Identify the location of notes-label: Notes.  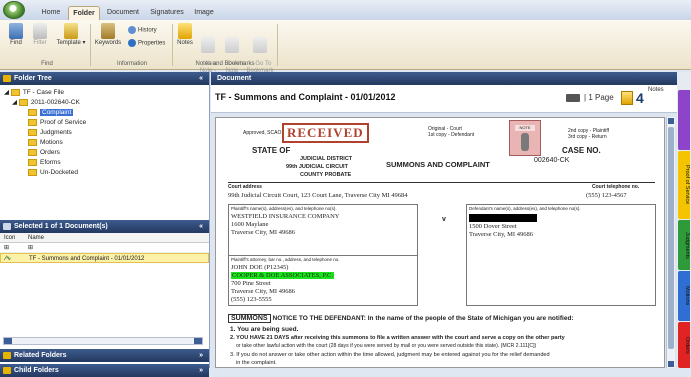
(656, 90).